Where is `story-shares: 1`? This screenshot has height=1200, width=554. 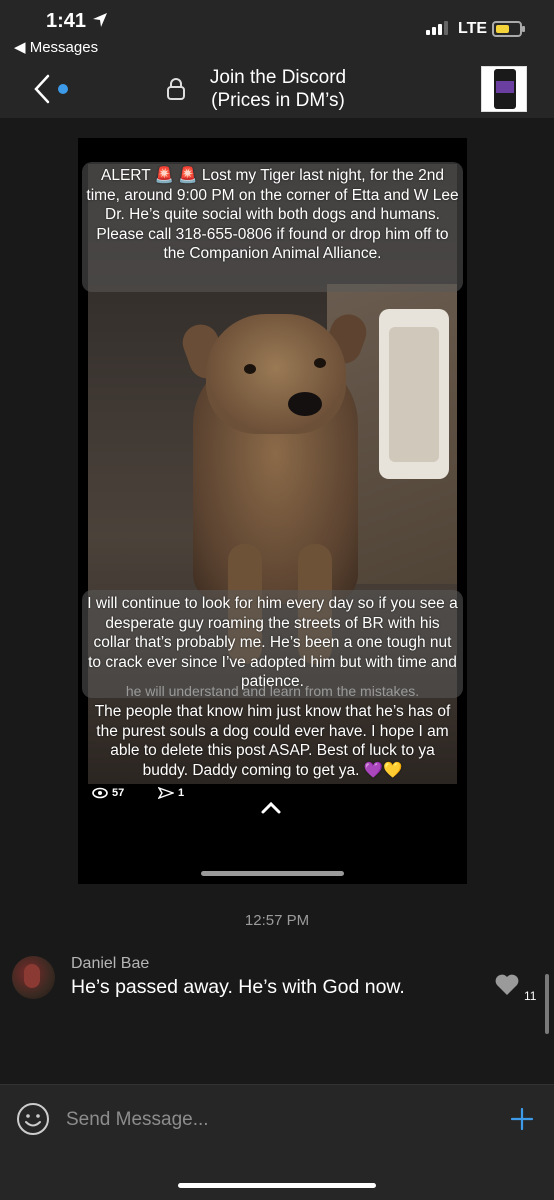 story-shares: 1 is located at coordinates (171, 793).